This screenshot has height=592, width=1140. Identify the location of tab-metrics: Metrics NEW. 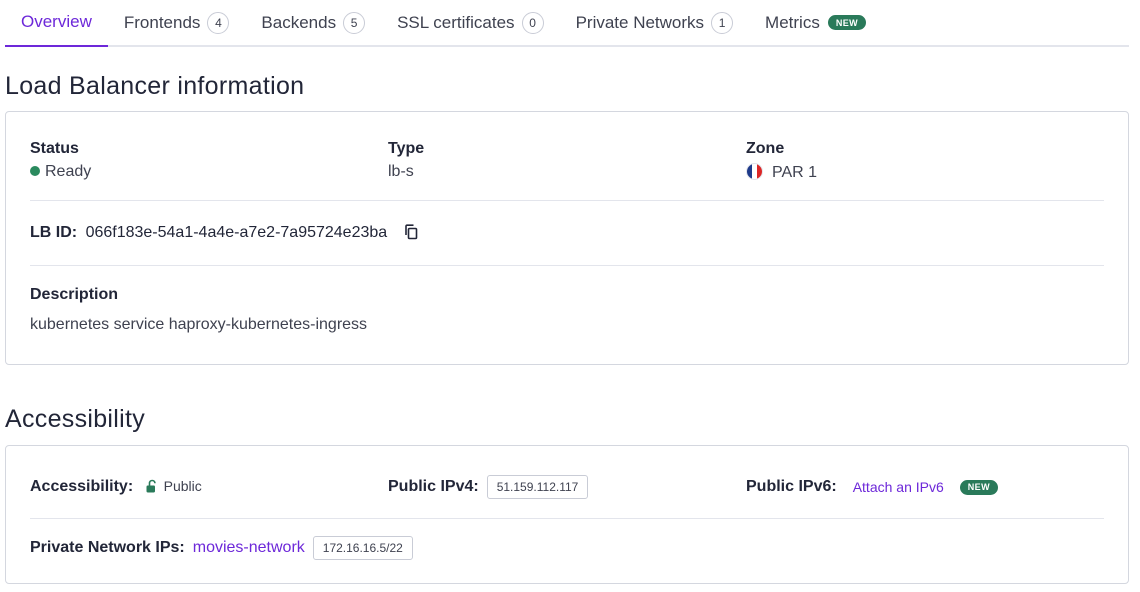
(815, 23).